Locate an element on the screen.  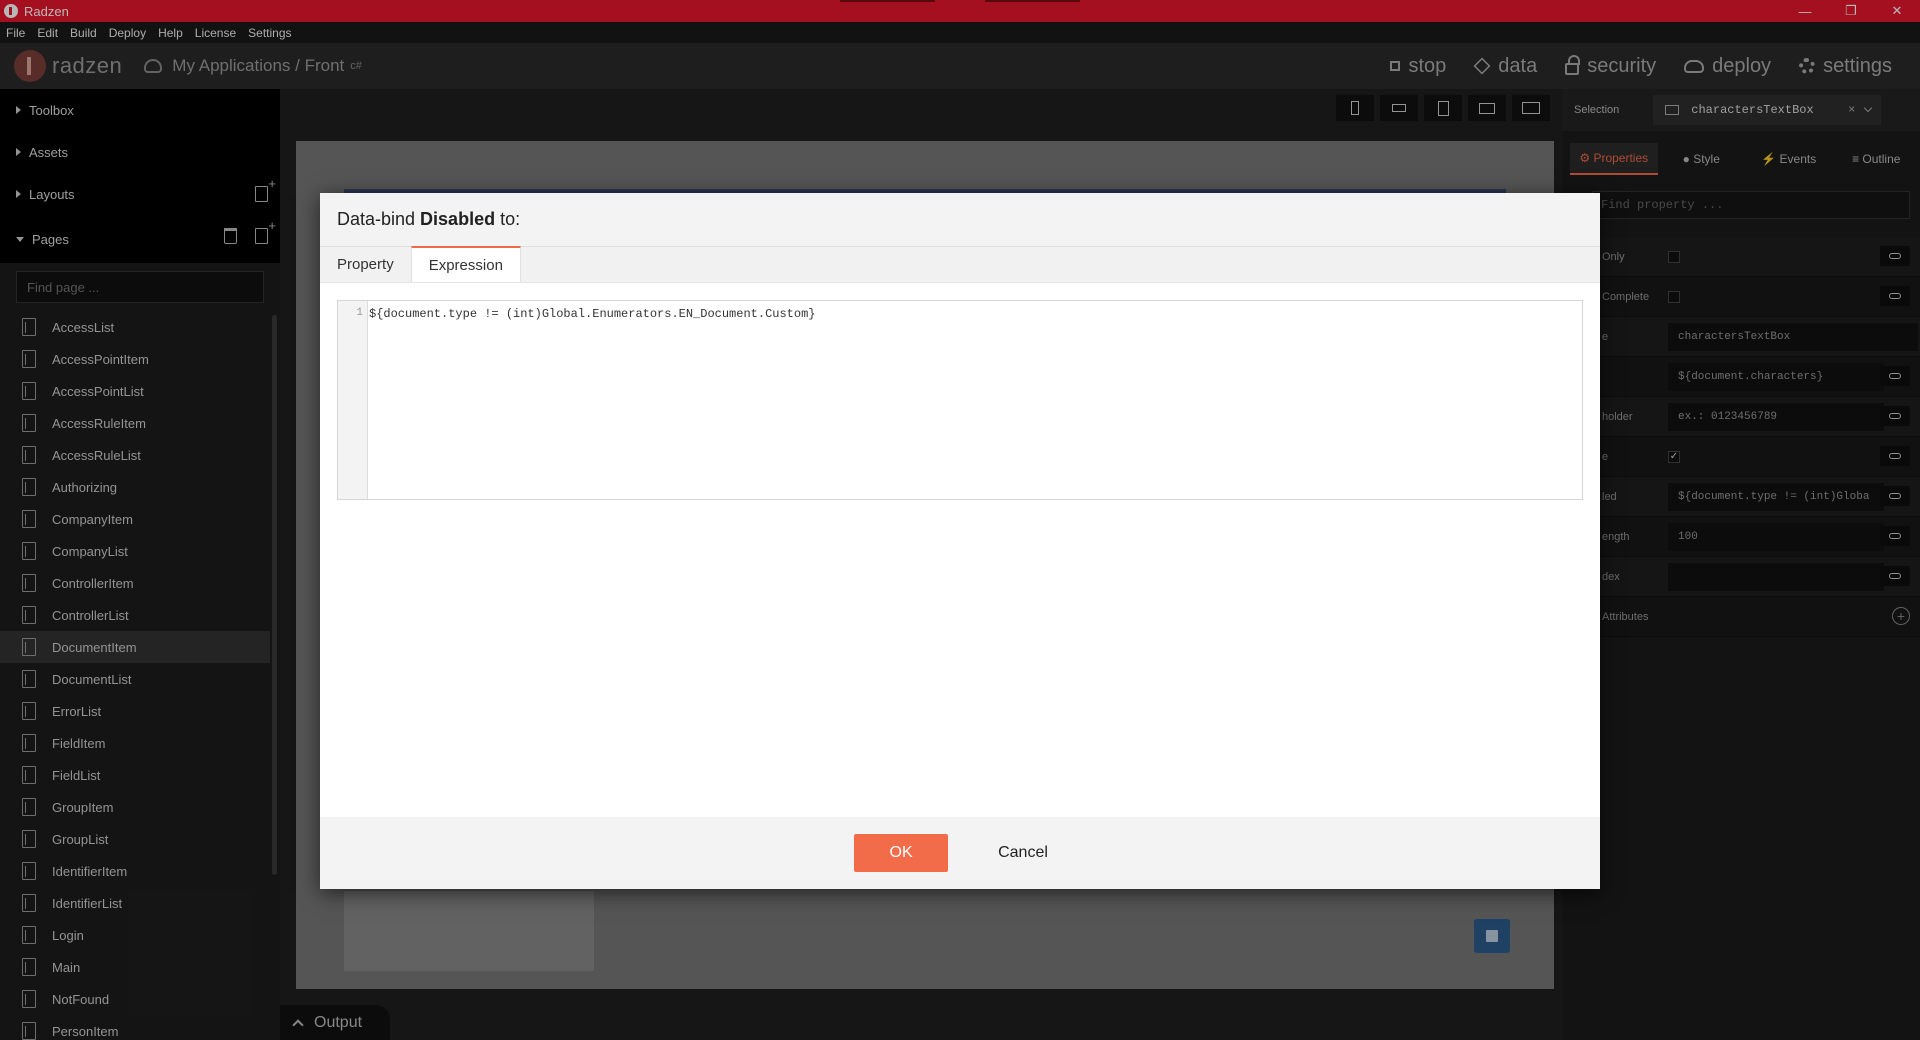
tab-expression: Expression is located at coordinates (465, 264).